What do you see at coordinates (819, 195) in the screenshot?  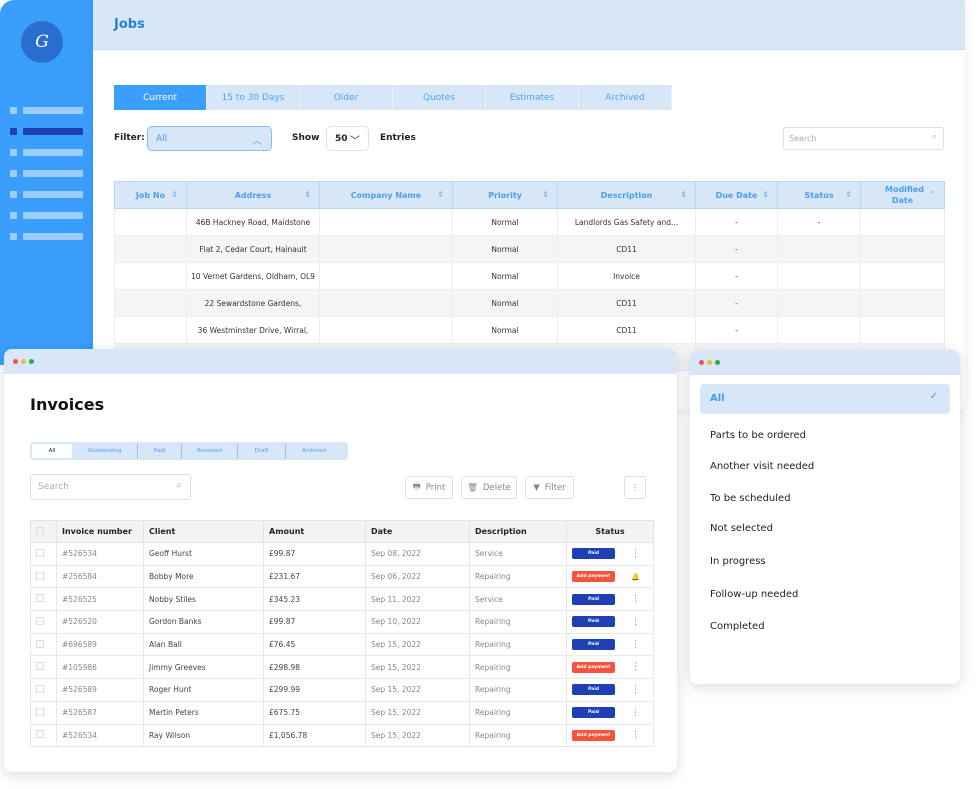 I see `column-header: Status ⇕` at bounding box center [819, 195].